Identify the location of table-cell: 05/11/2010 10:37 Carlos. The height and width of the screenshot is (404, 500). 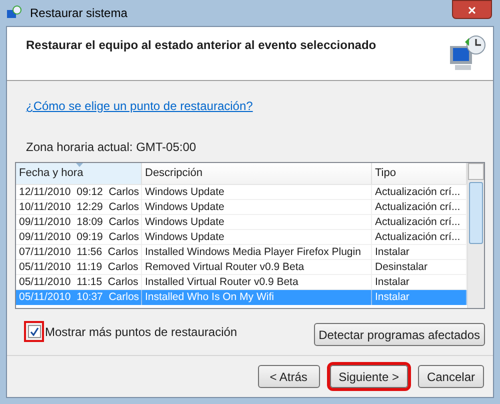
(79, 297).